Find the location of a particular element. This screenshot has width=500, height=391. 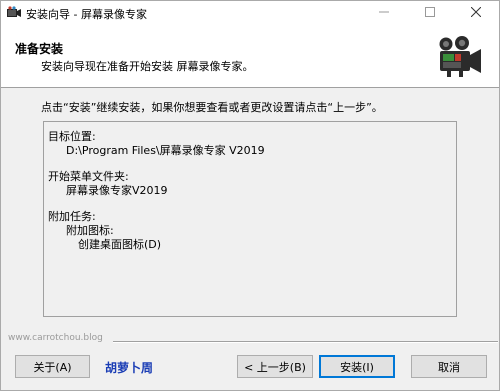

minimize-icon is located at coordinates (384, 13).